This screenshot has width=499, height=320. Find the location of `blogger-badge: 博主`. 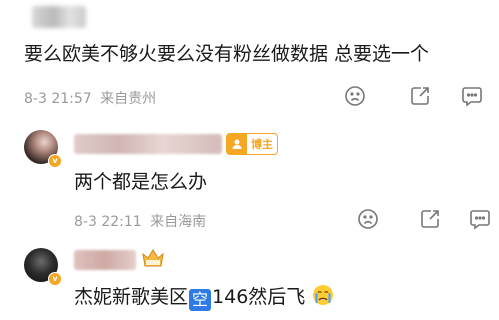

blogger-badge: 博主 is located at coordinates (252, 144).